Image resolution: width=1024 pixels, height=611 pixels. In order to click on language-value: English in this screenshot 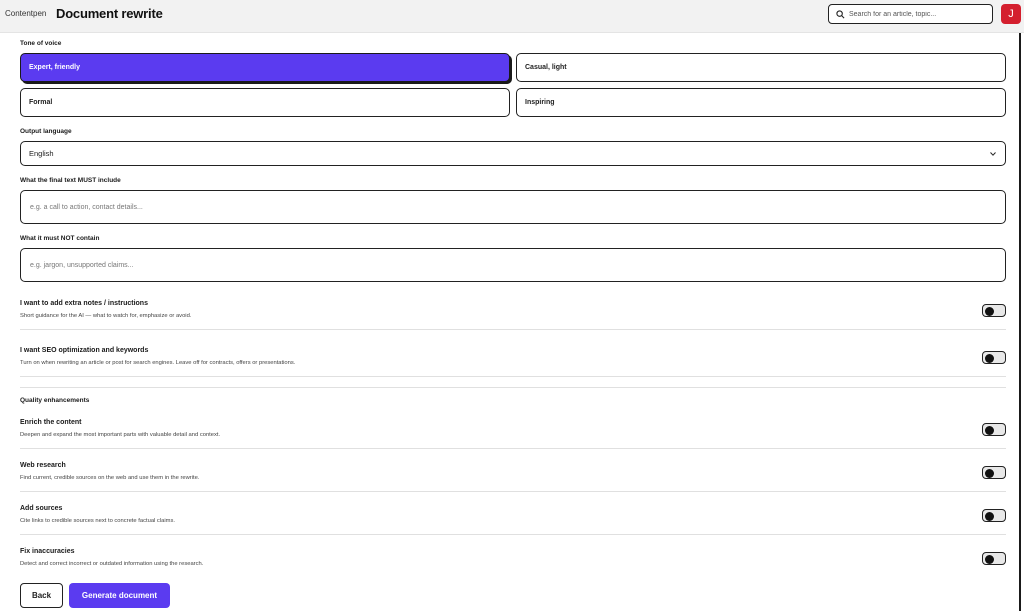, I will do `click(41, 153)`.